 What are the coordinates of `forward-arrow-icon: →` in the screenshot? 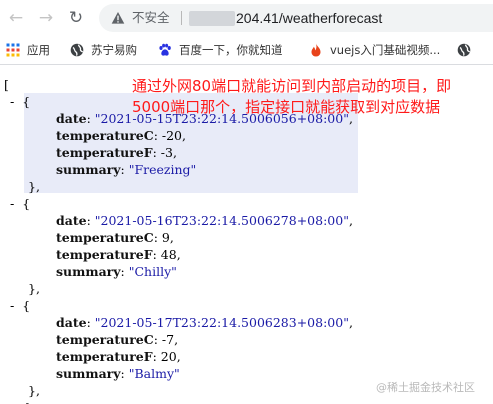 It's located at (46, 18).